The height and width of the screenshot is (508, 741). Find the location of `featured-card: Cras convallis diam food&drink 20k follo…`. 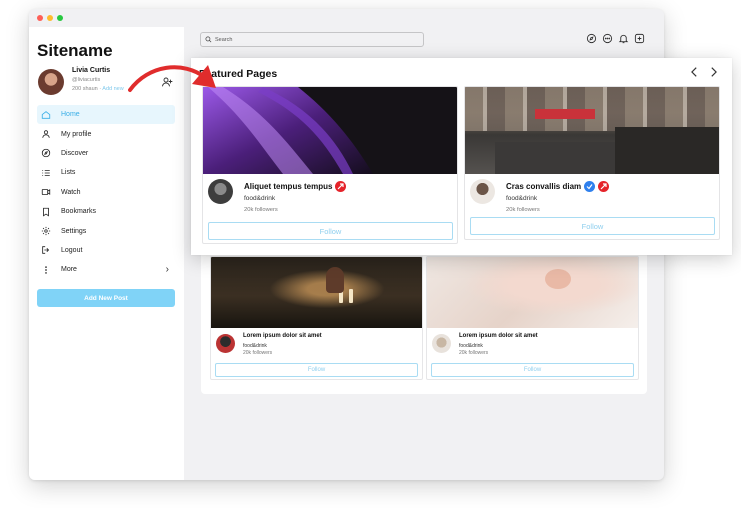

featured-card: Cras convallis diam food&drink 20k follo… is located at coordinates (592, 163).